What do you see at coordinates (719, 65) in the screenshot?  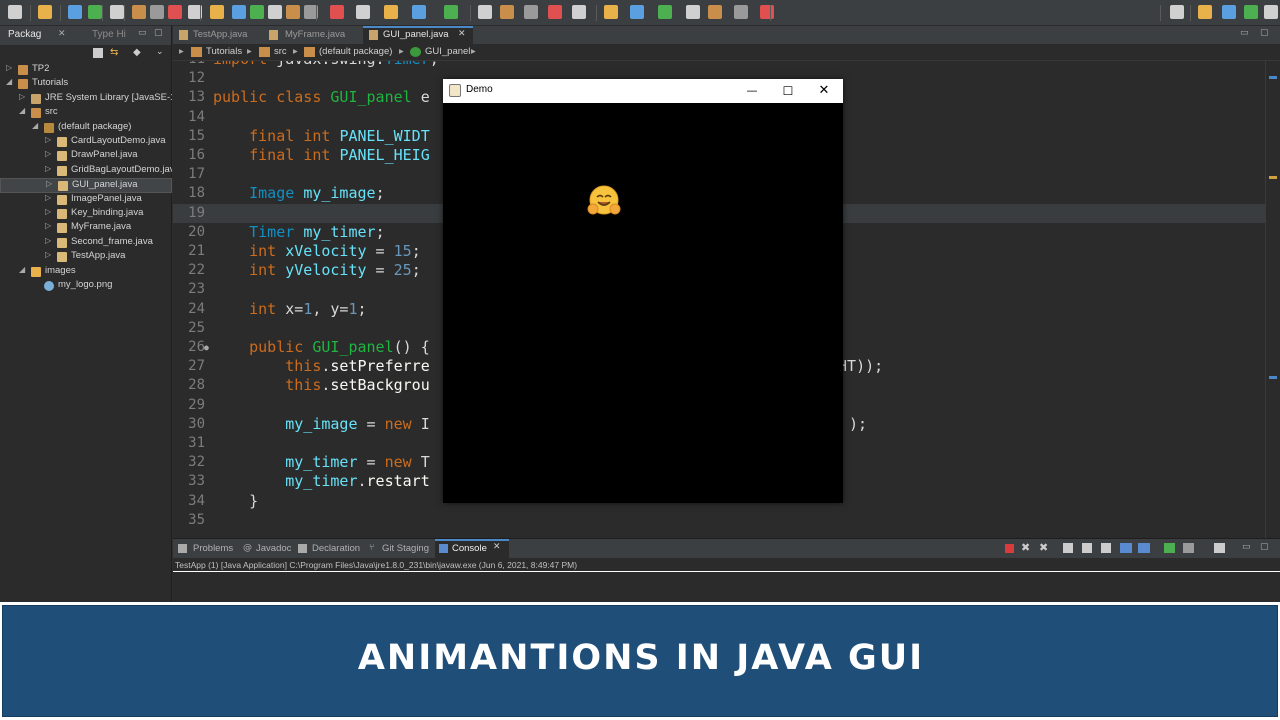 I see `code-line: 11 import javax.swing.Timer;` at bounding box center [719, 65].